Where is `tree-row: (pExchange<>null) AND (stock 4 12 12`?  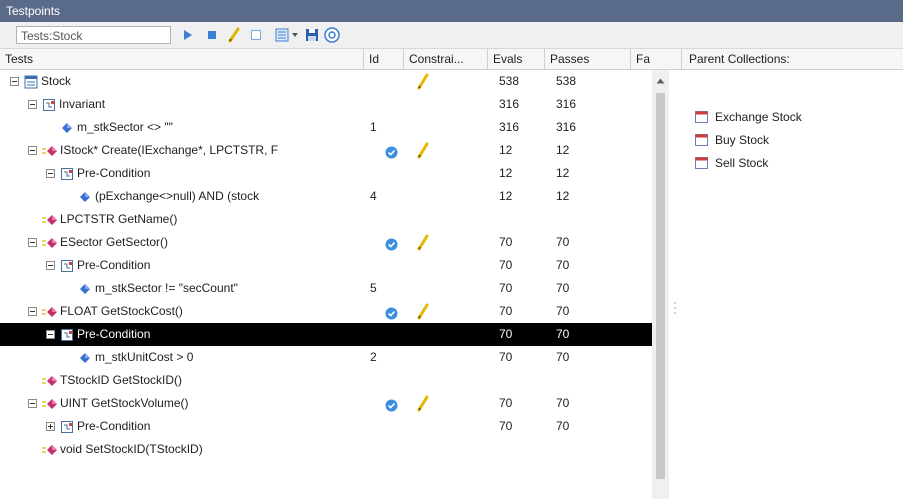 tree-row: (pExchange<>null) AND (stock 4 12 12 is located at coordinates (326, 196).